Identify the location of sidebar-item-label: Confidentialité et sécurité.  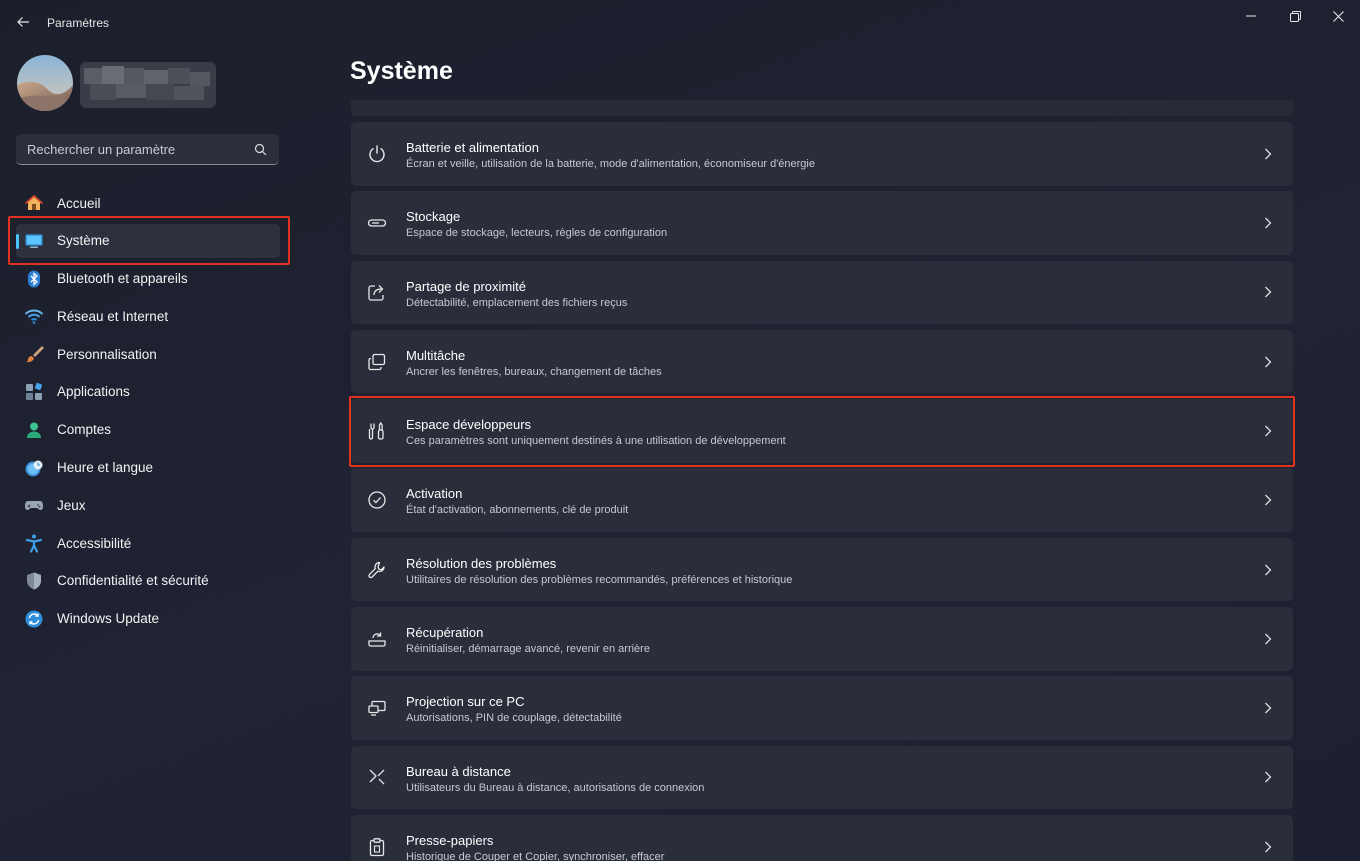
(133, 581).